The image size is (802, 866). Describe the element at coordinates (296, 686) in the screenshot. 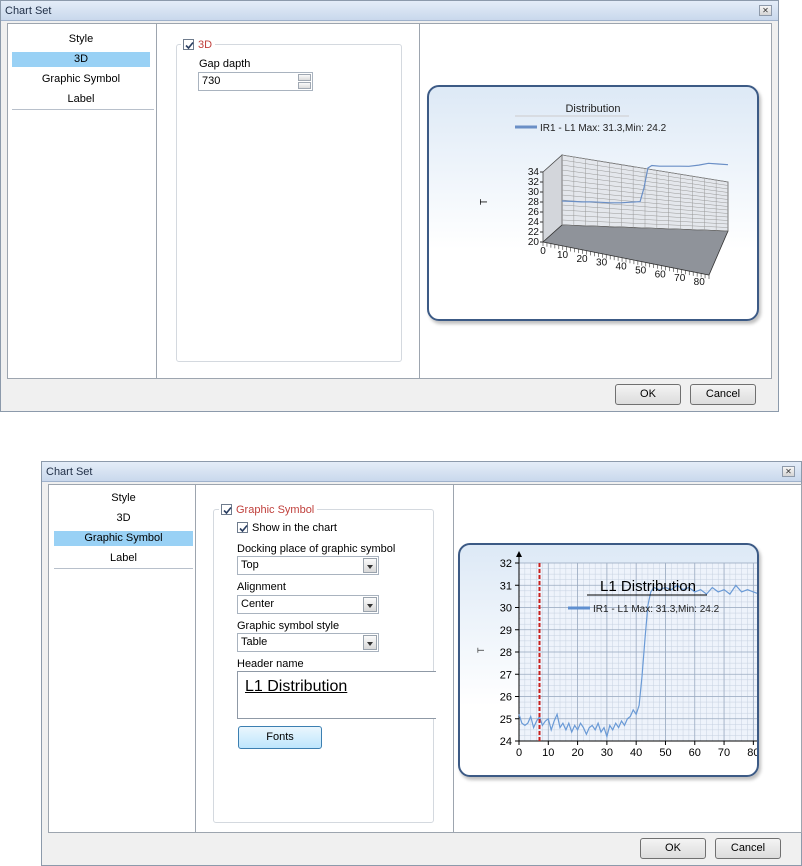

I see `header-name-value: L1 Distribution` at that location.